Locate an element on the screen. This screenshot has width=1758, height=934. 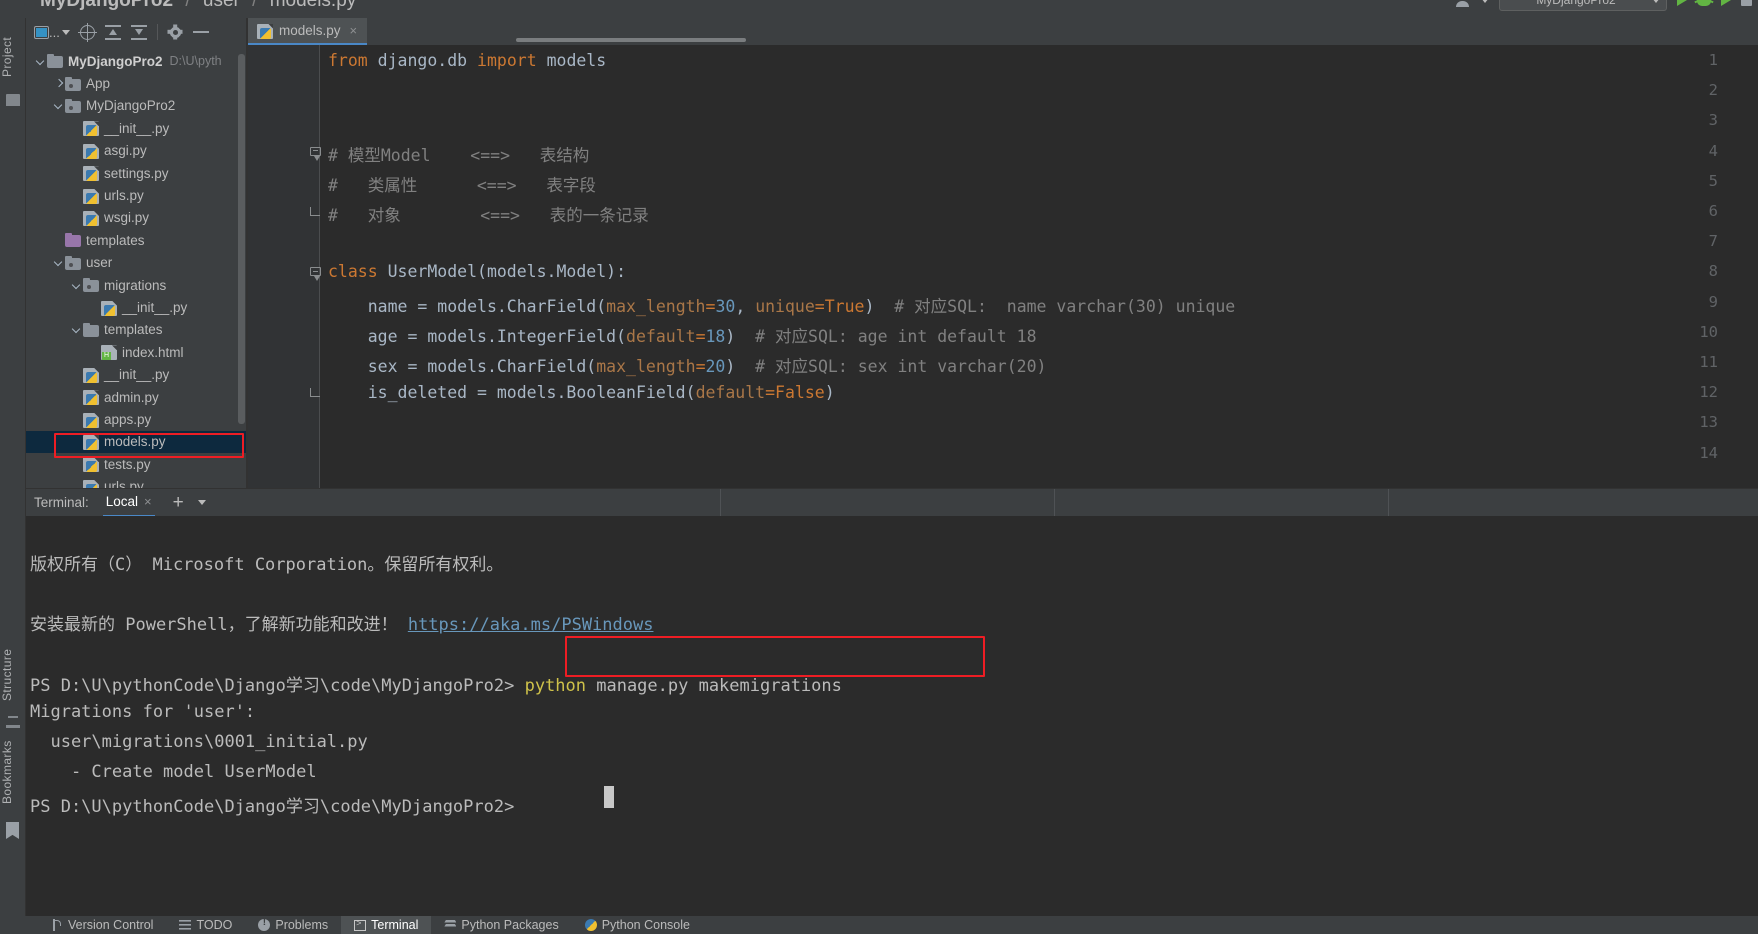
terminal-text: 版权所有（C） Microsoft Corporation。保留所有权利。 is located at coordinates (267, 565).